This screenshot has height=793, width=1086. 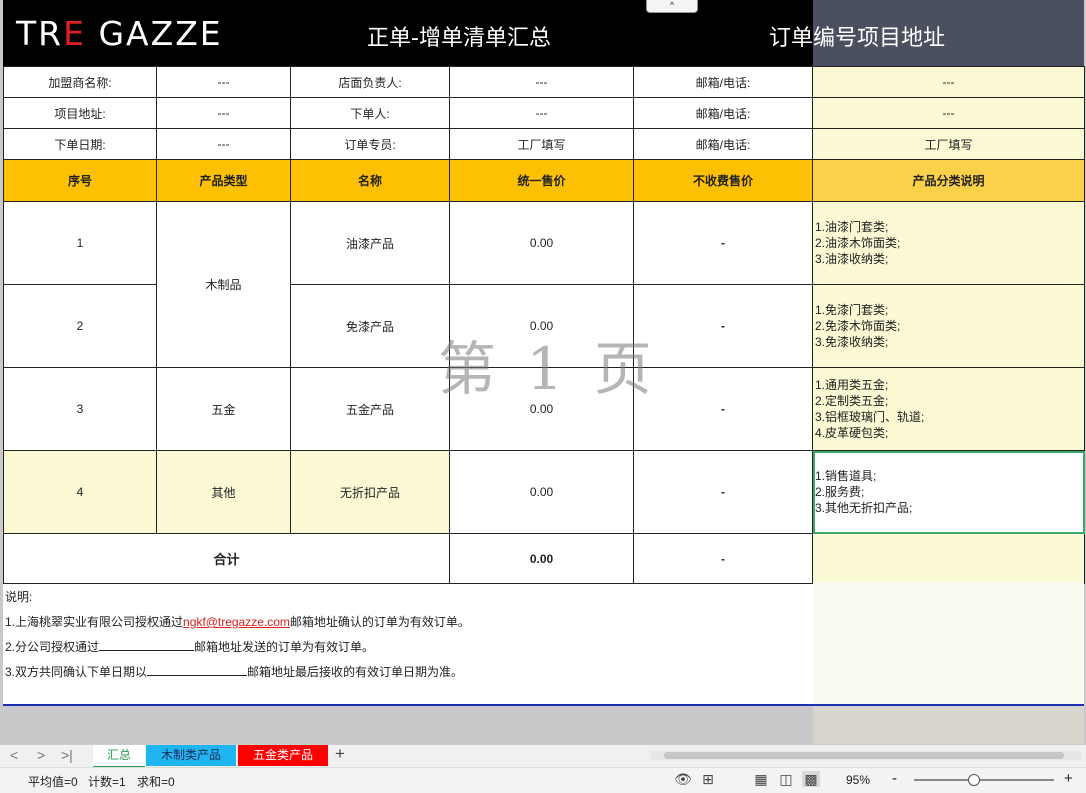 What do you see at coordinates (80, 180) in the screenshot?
I see `col-header-no: 序号` at bounding box center [80, 180].